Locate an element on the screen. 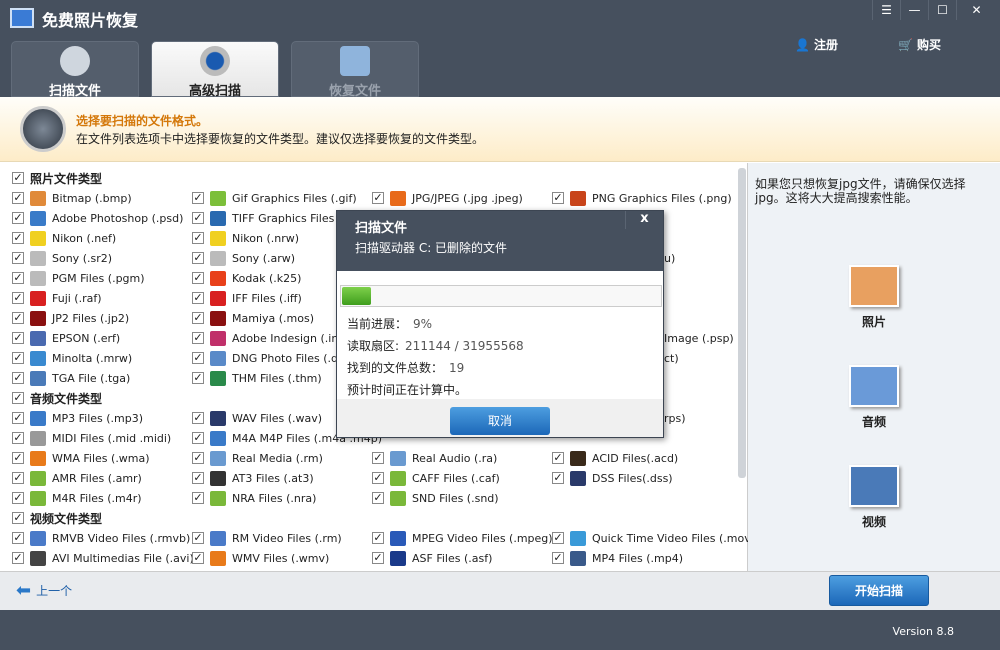 This screenshot has width=1000, height=650. file-type-item: ✓ THM Files (.thm) is located at coordinates (257, 378).